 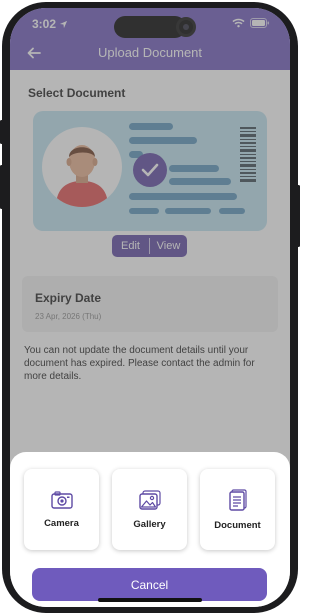 I want to click on gallery-option-label: Gallery, so click(x=149, y=524).